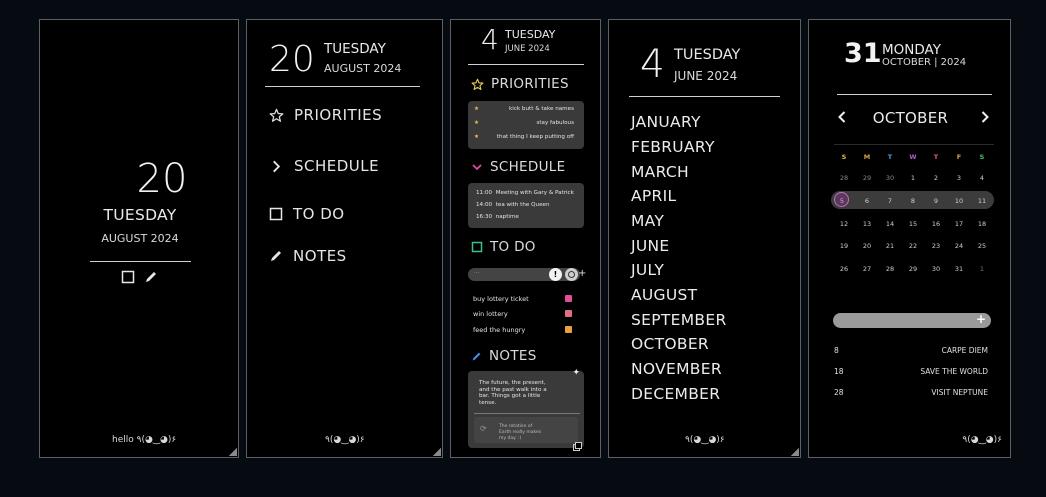  What do you see at coordinates (504, 356) in the screenshot?
I see `notes-header: NOTES` at bounding box center [504, 356].